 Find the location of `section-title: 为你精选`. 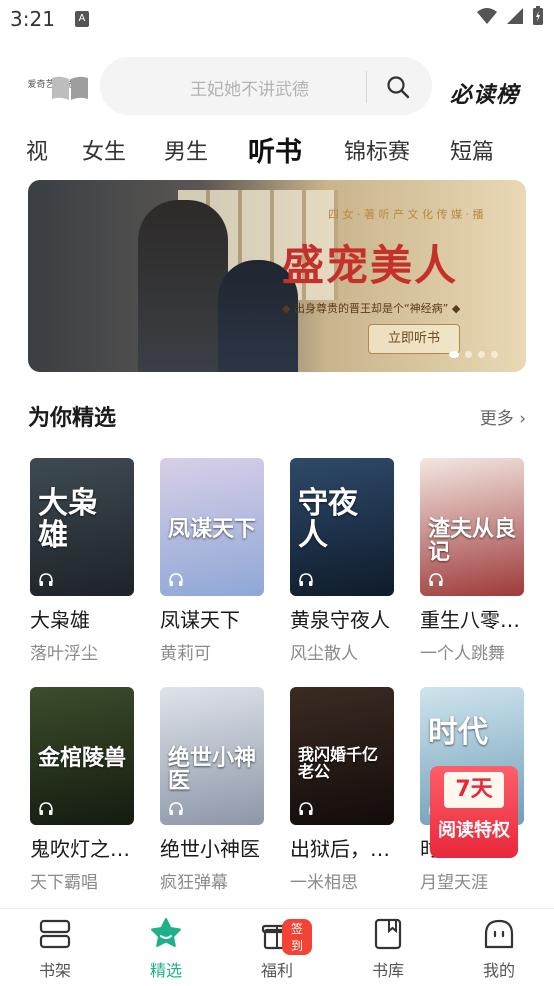

section-title: 为你精选 is located at coordinates (72, 418).